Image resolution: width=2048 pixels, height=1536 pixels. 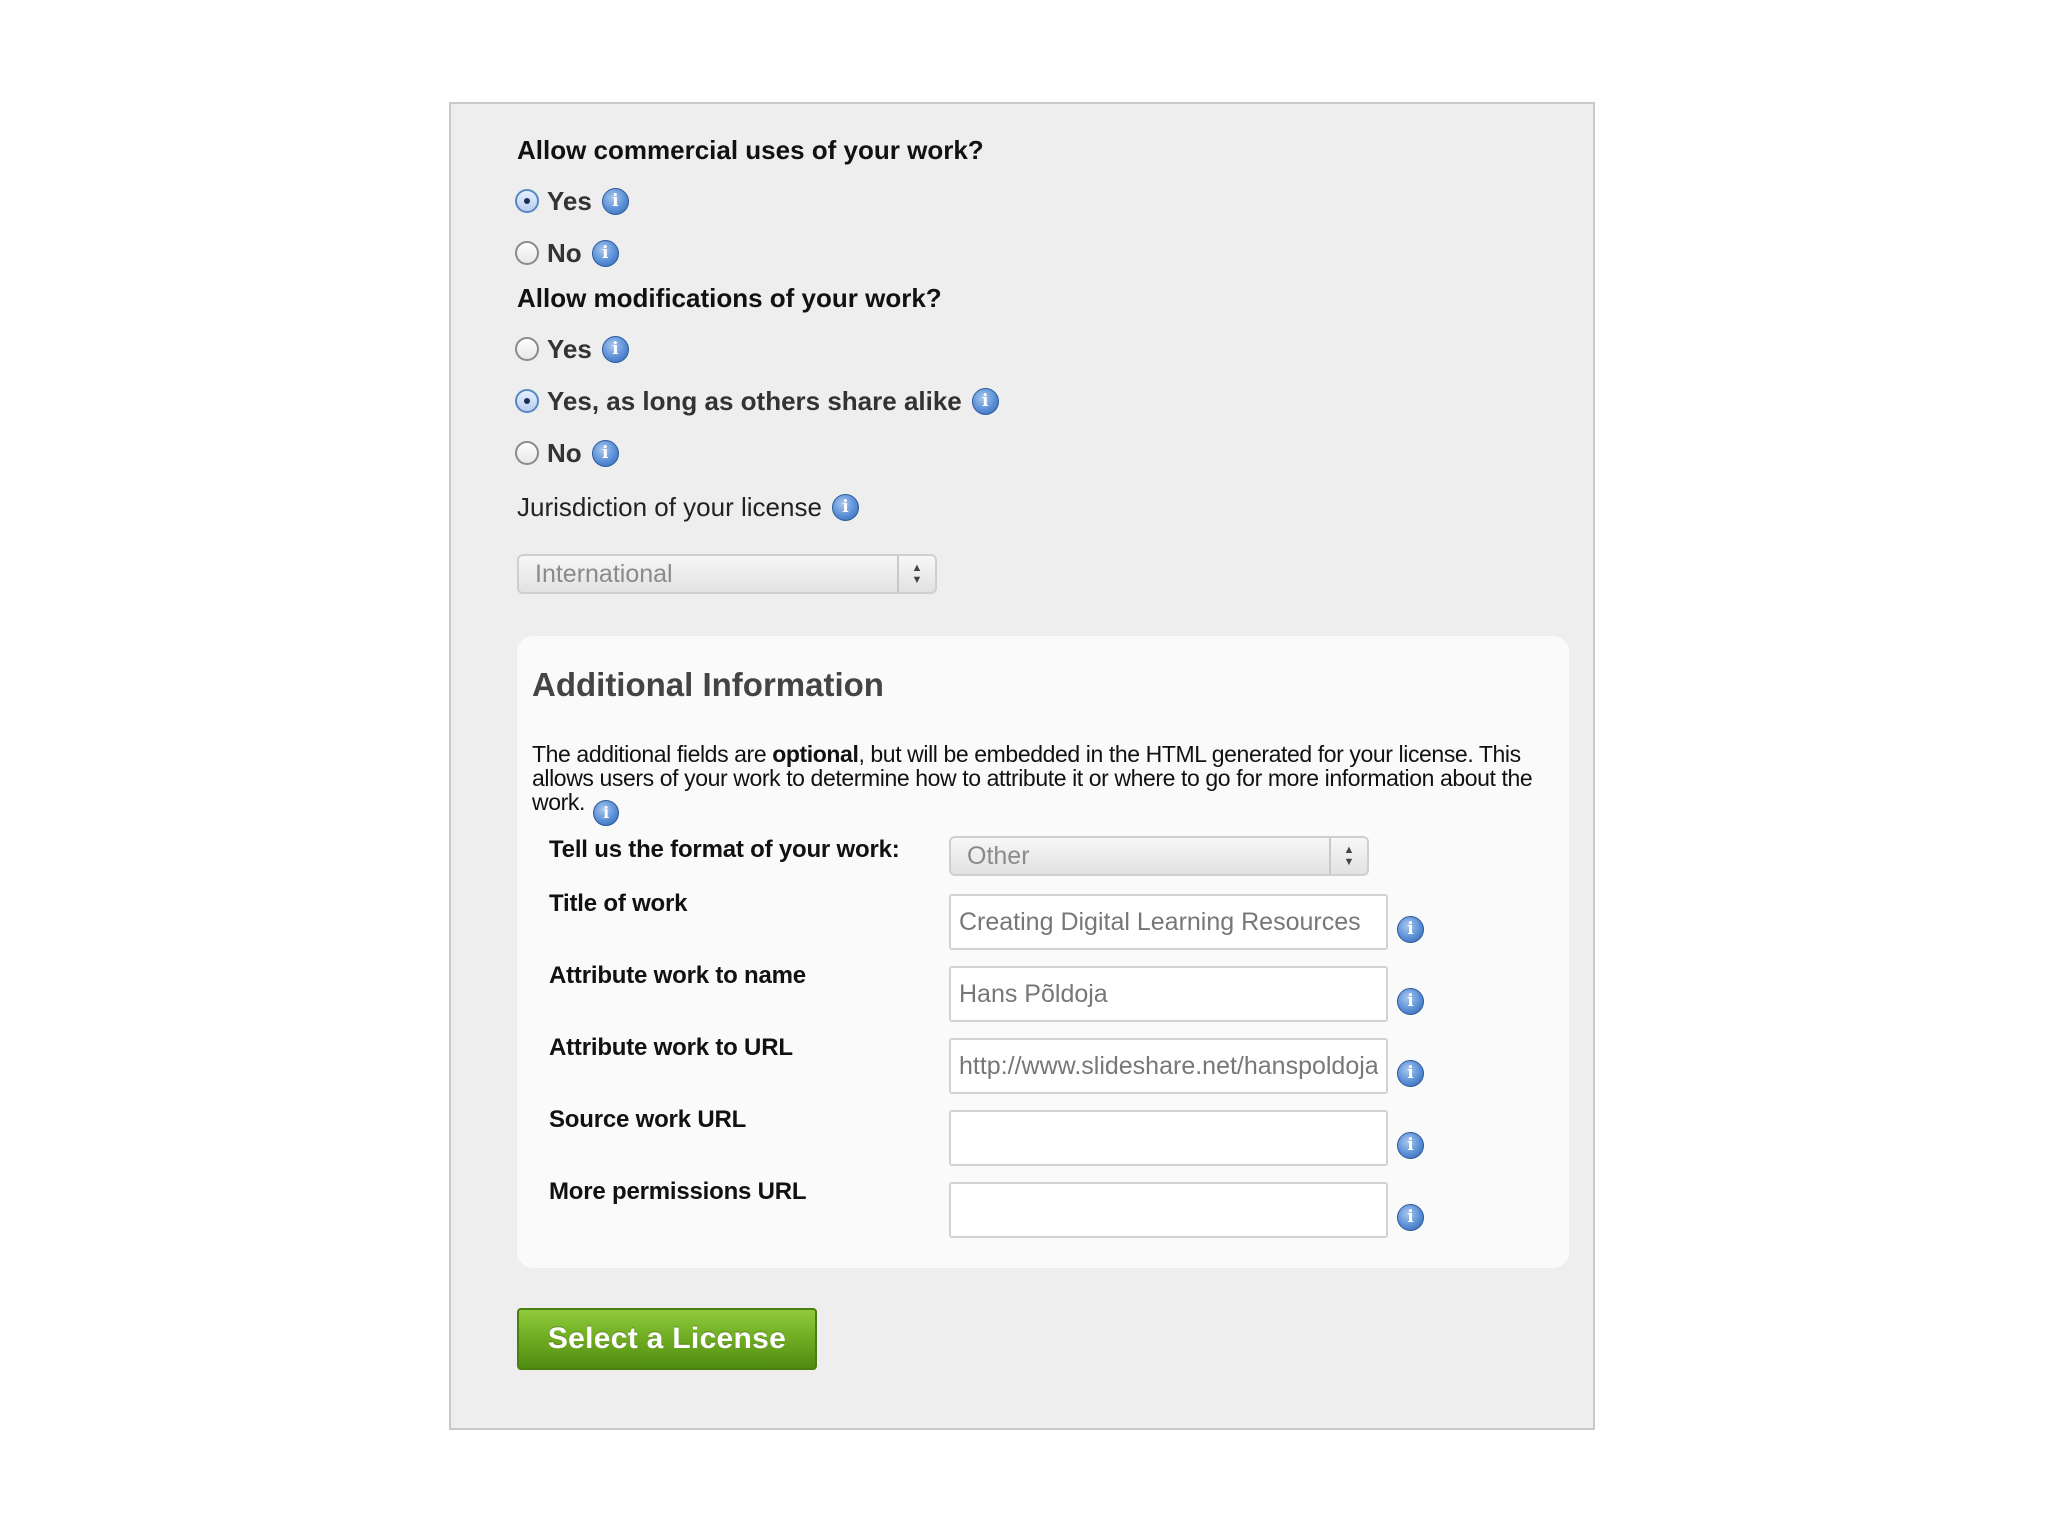 What do you see at coordinates (1168, 1066) in the screenshot?
I see `attribute-url-input` at bounding box center [1168, 1066].